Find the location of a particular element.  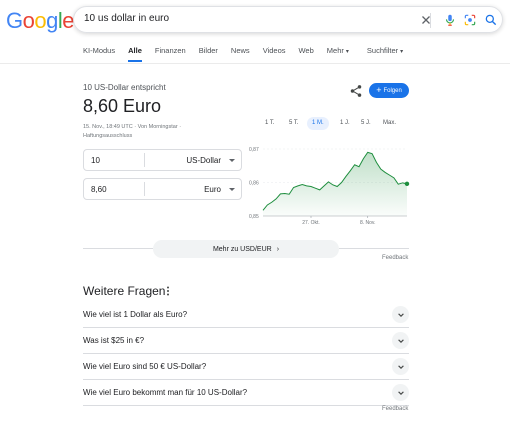

y-tick-label: 0,85 is located at coordinates (254, 217).